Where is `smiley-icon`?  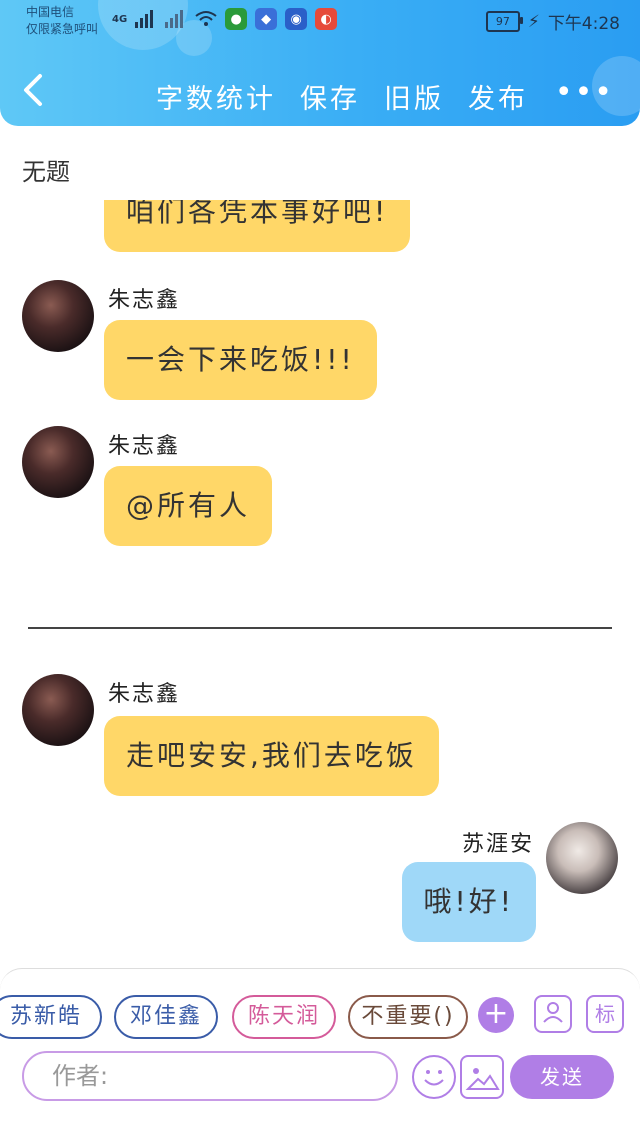
smiley-icon is located at coordinates (434, 1078).